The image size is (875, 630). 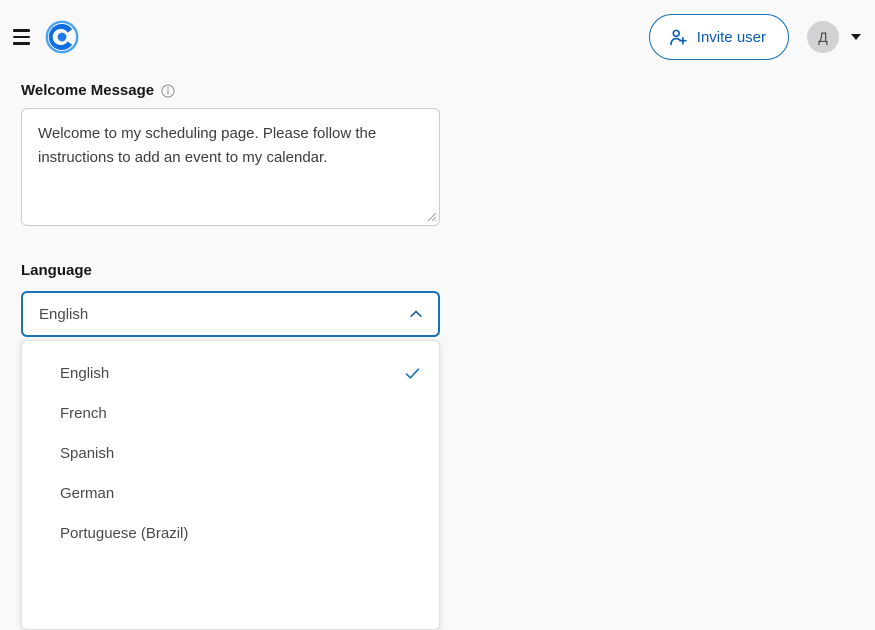 I want to click on avatar: Д, so click(x=823, y=37).